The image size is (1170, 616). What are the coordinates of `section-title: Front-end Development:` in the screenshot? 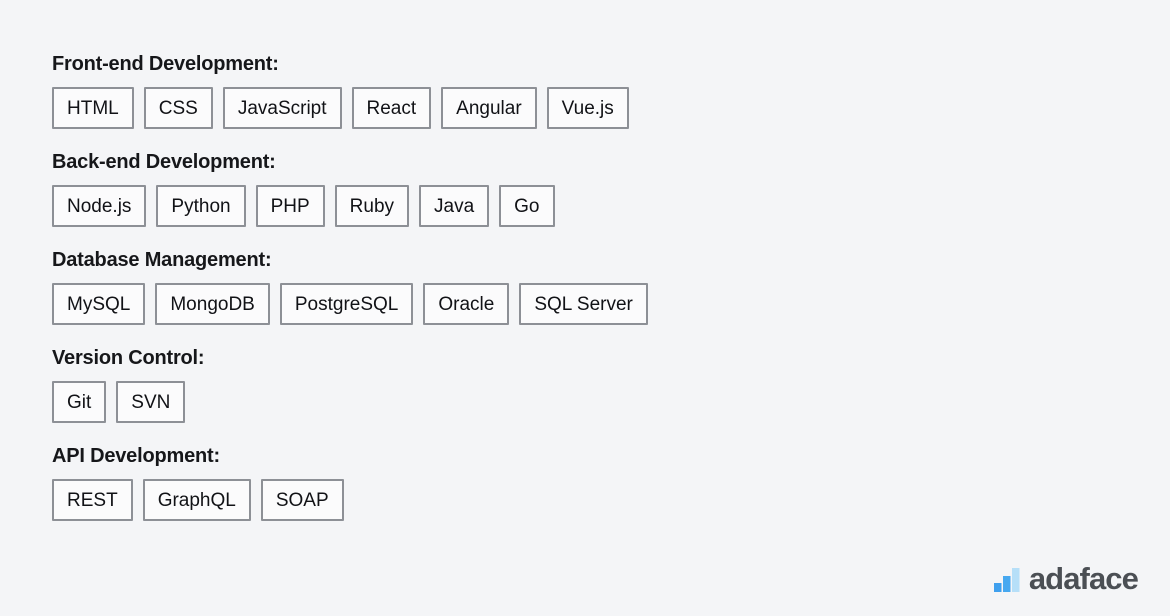 It's located at (165, 64).